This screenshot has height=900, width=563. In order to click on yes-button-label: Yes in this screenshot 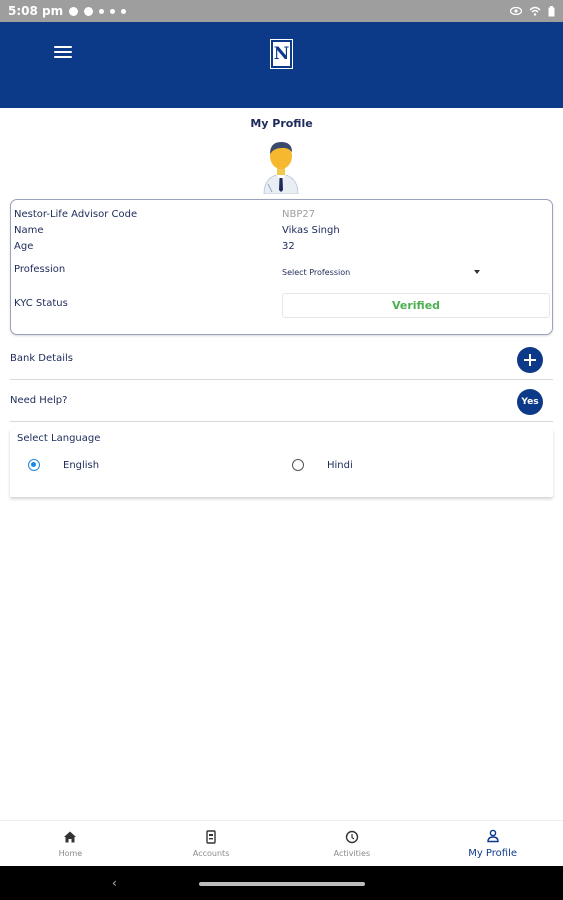, I will do `click(530, 402)`.